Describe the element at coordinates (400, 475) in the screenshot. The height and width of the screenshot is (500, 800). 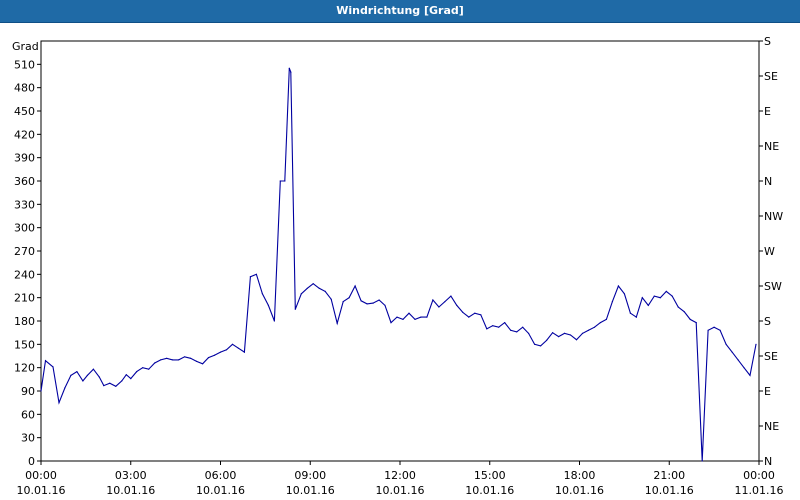
I see `x-tick-label-time: 12:00` at that location.